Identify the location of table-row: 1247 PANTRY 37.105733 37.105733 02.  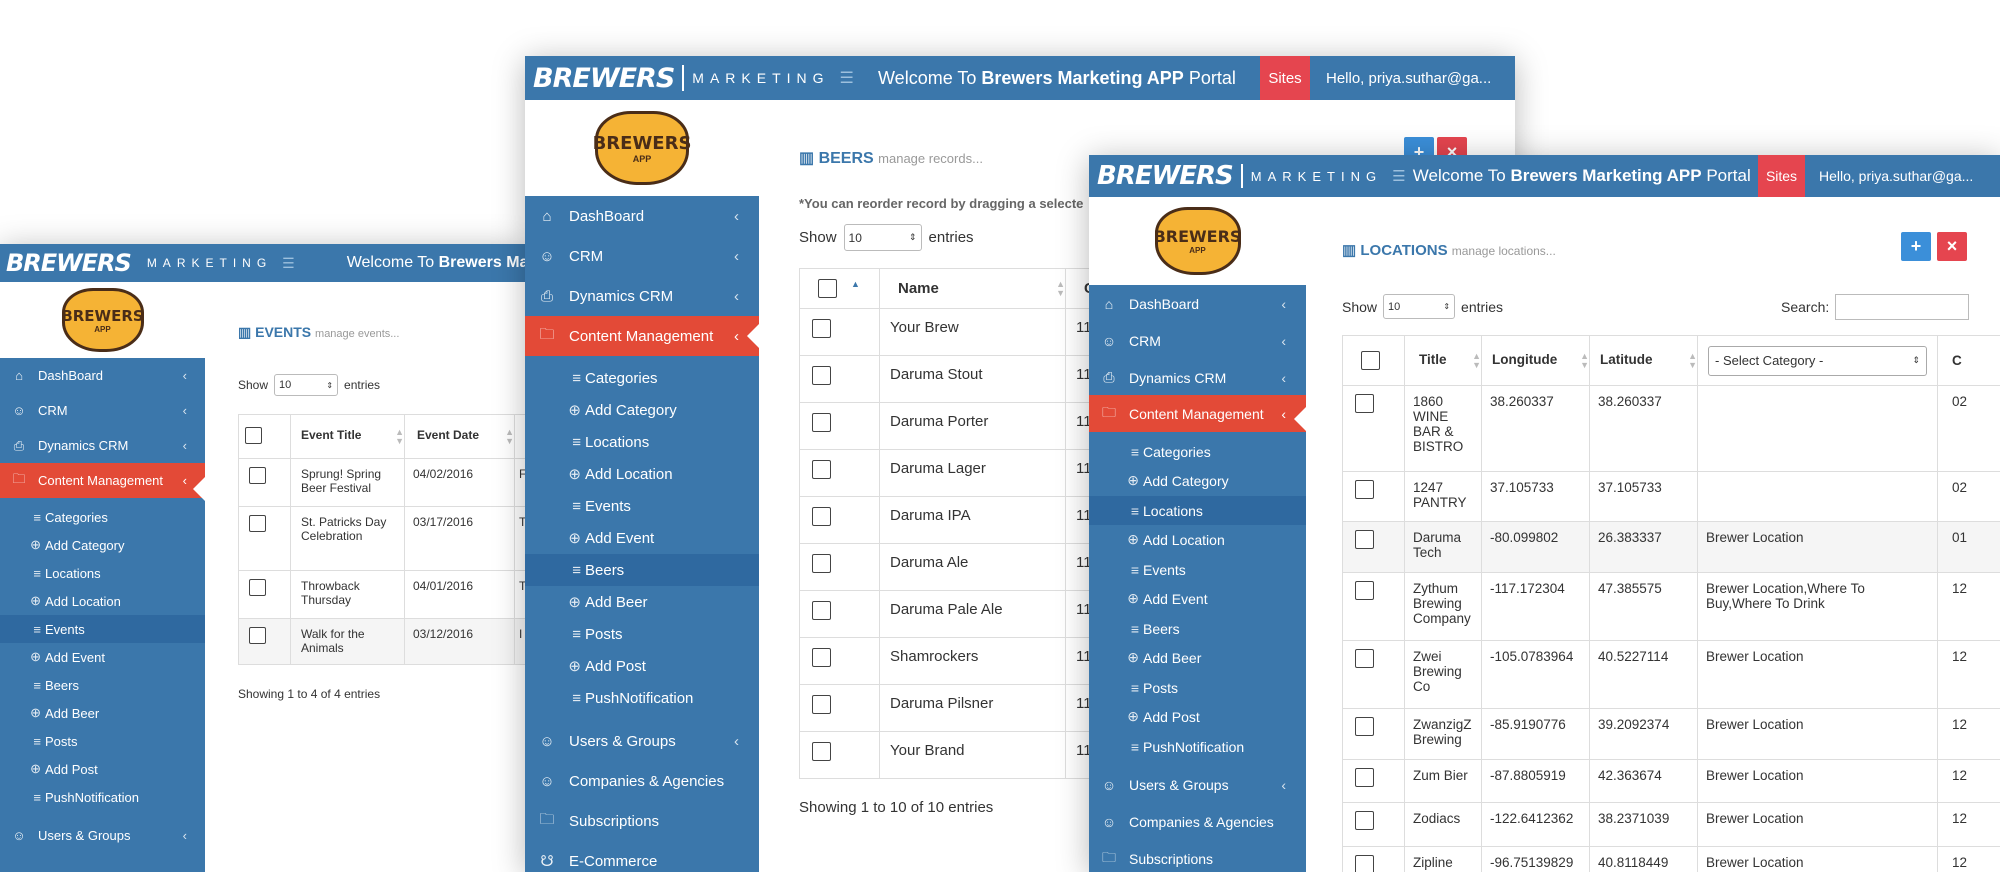
(1671, 496).